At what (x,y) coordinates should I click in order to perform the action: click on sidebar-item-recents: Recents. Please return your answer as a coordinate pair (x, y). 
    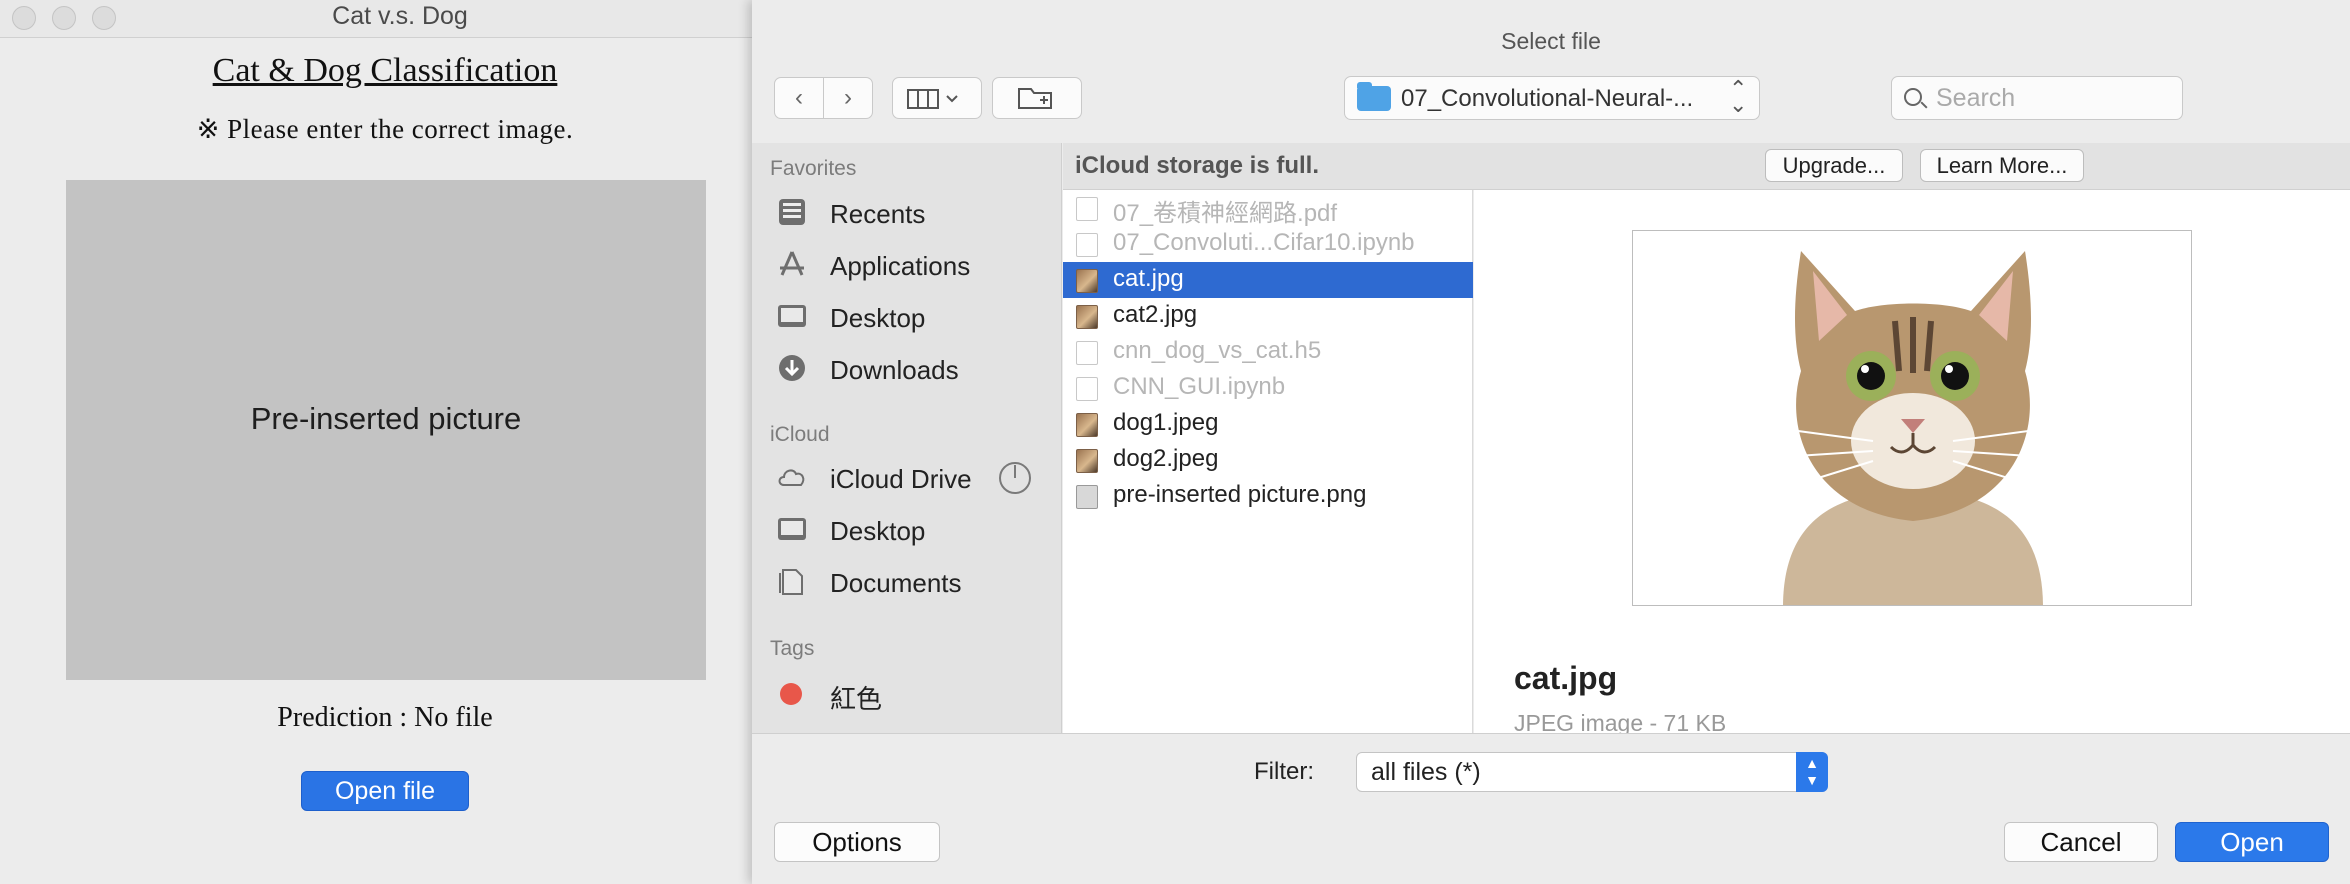
    Looking at the image, I should click on (916, 213).